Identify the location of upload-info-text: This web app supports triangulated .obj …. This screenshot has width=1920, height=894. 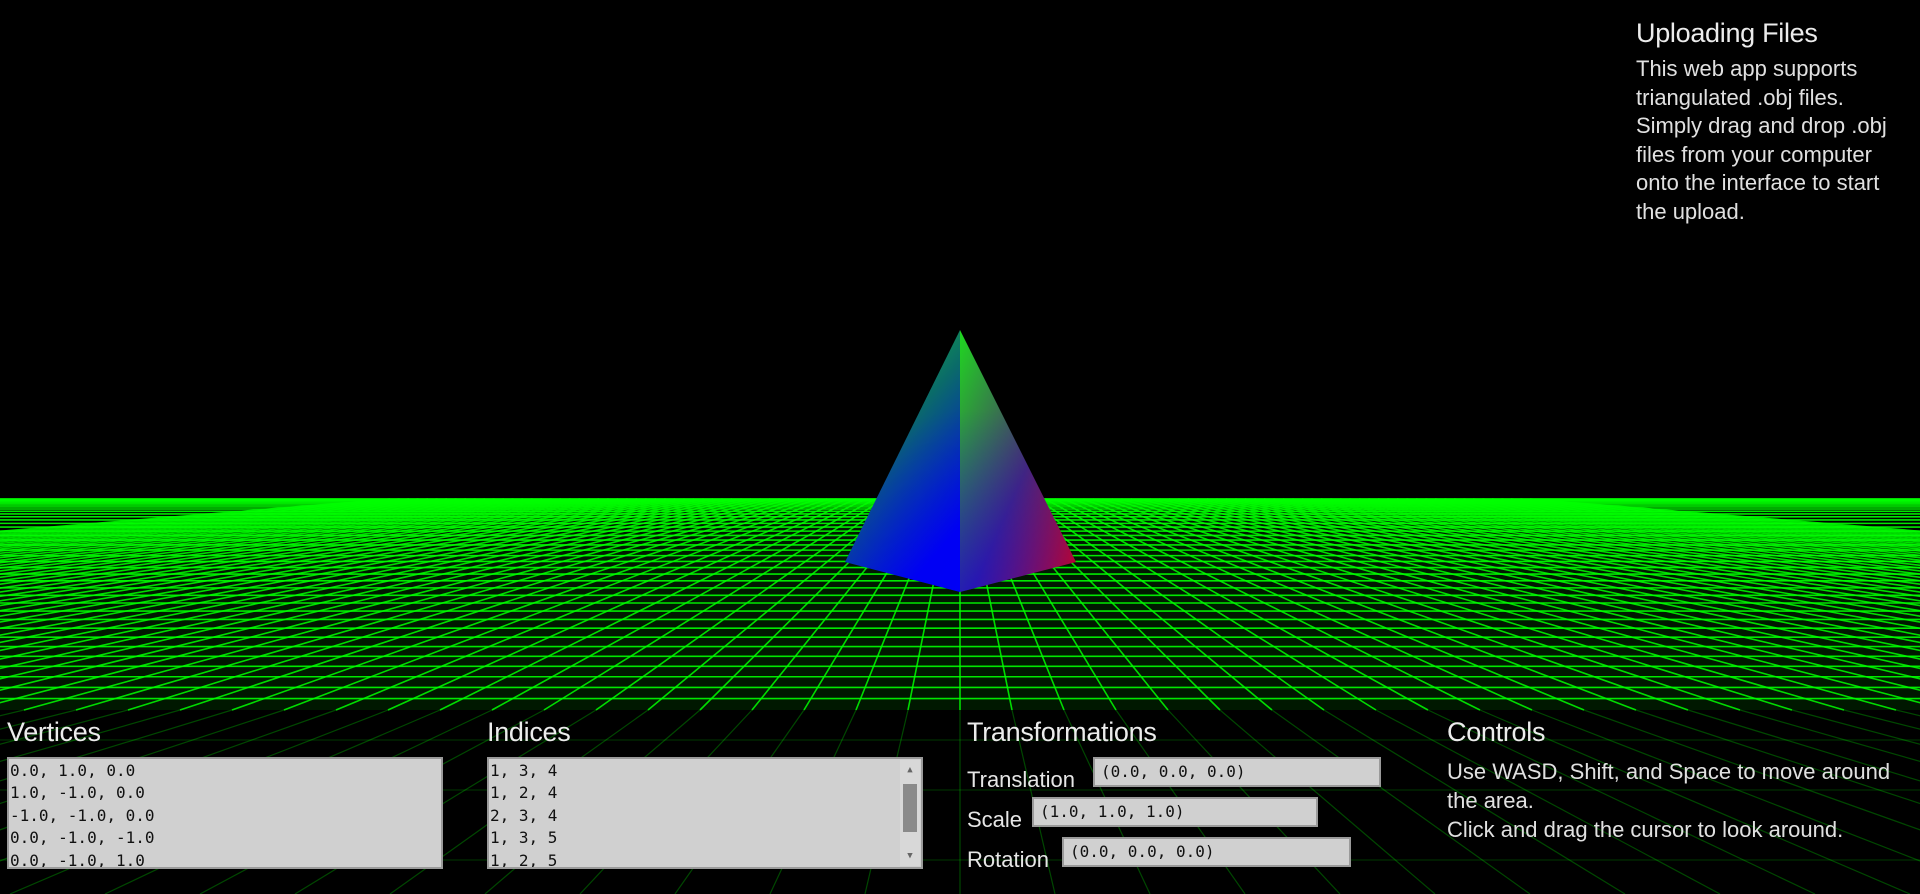
(1778, 140).